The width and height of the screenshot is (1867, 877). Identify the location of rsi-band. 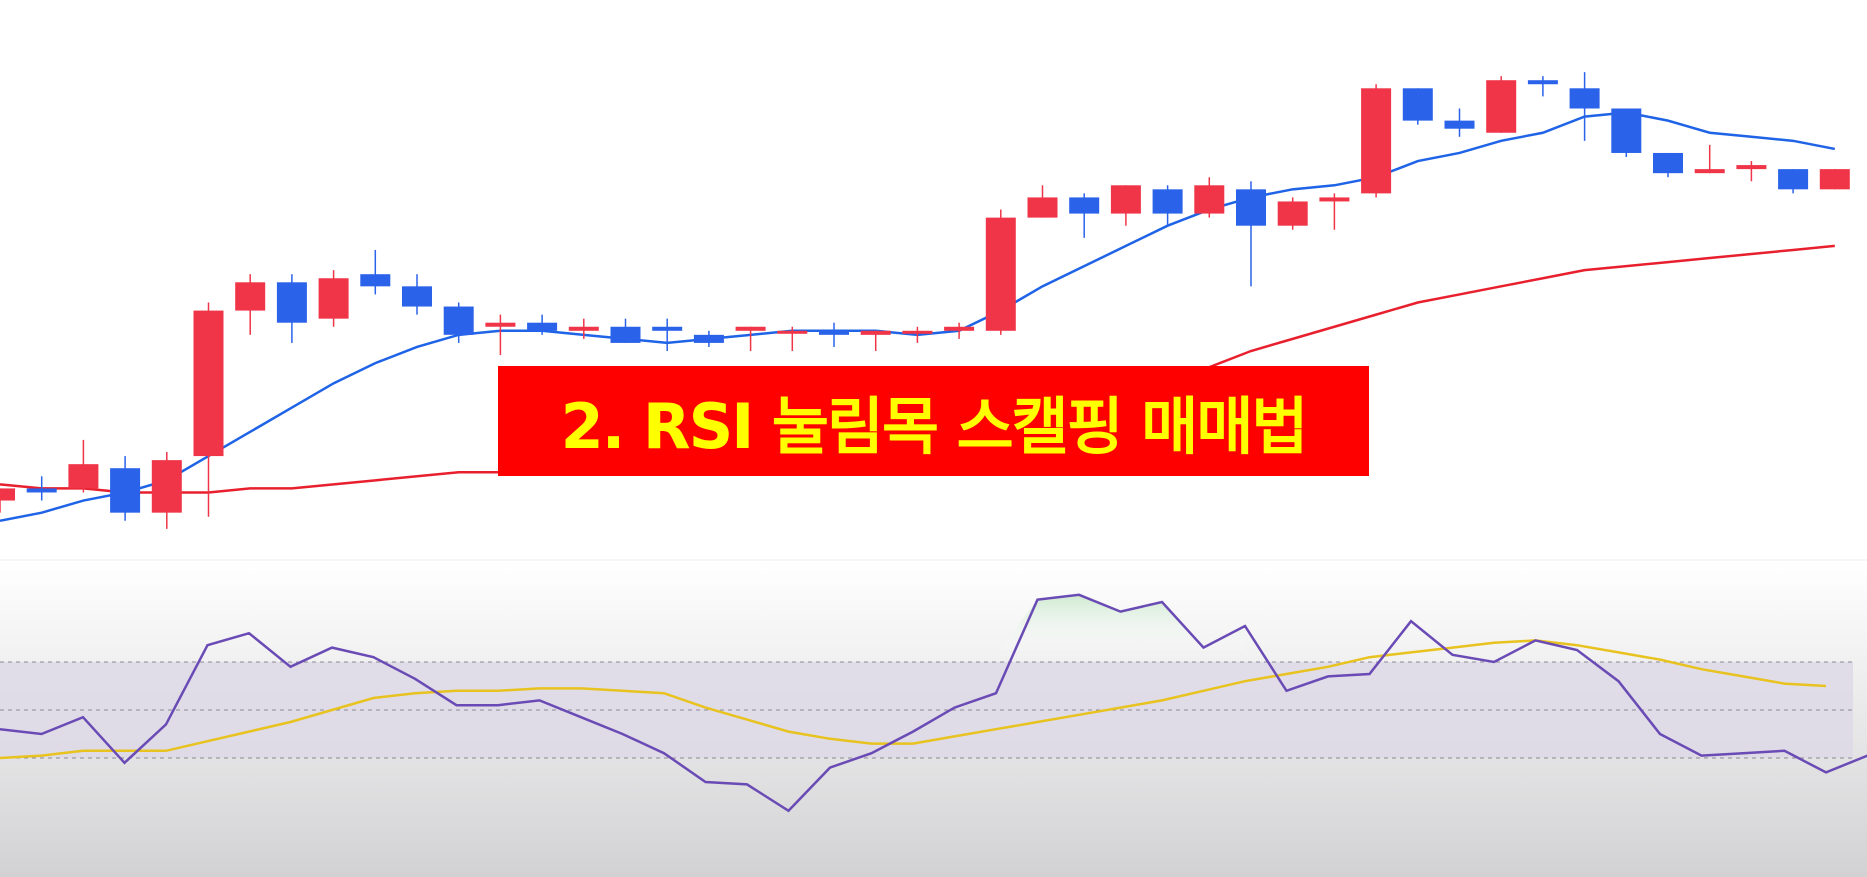
(926, 710).